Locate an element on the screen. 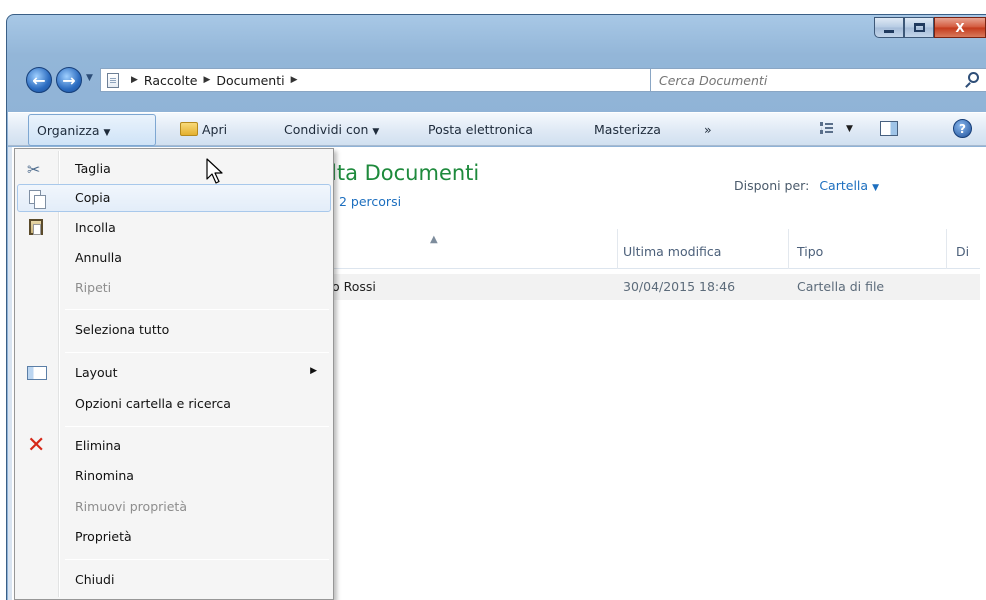 Image resolution: width=986 pixels, height=600 pixels. menu-item-label: Taglia is located at coordinates (93, 168).